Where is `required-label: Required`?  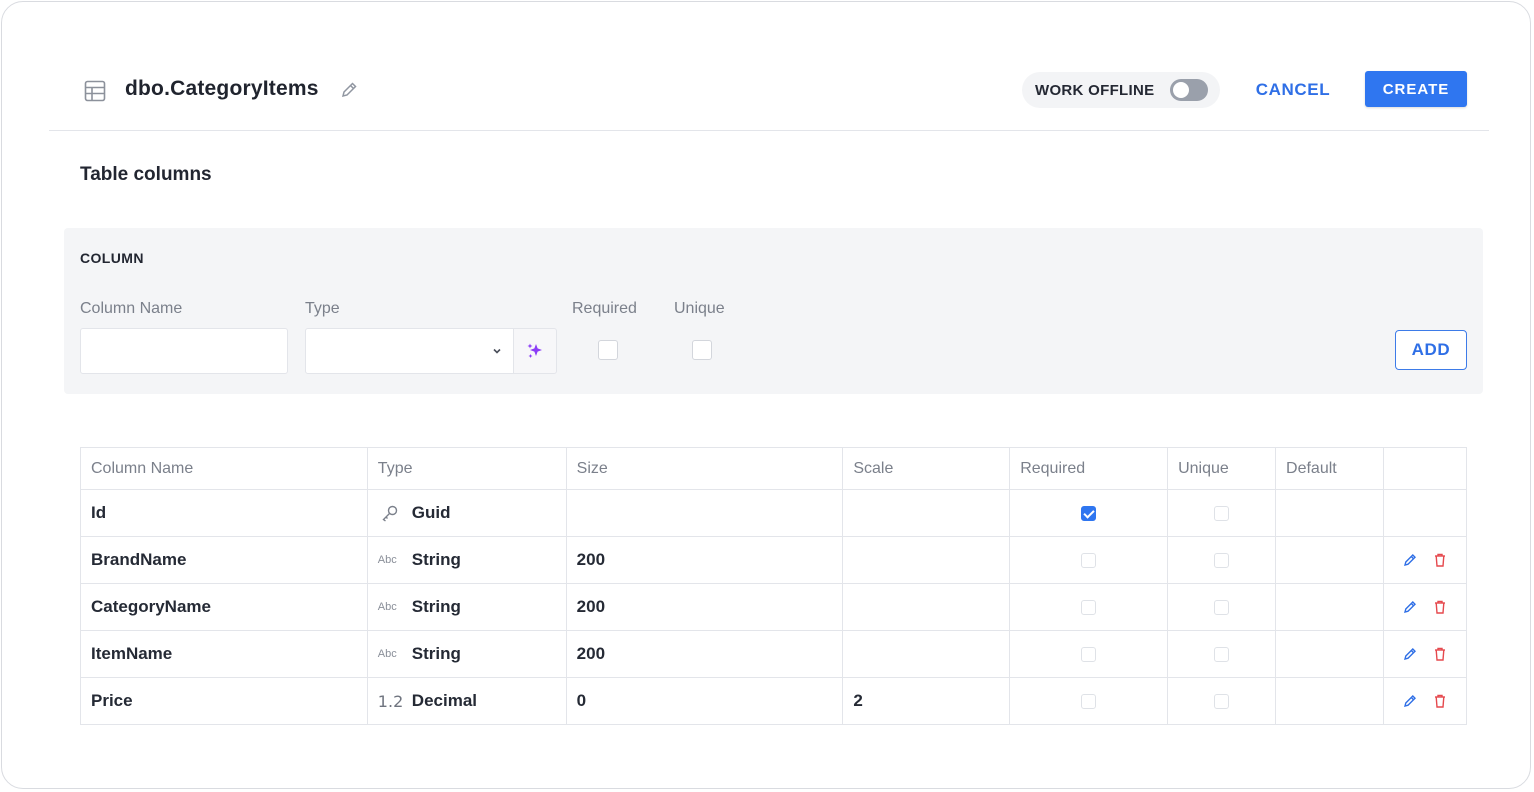 required-label: Required is located at coordinates (604, 308).